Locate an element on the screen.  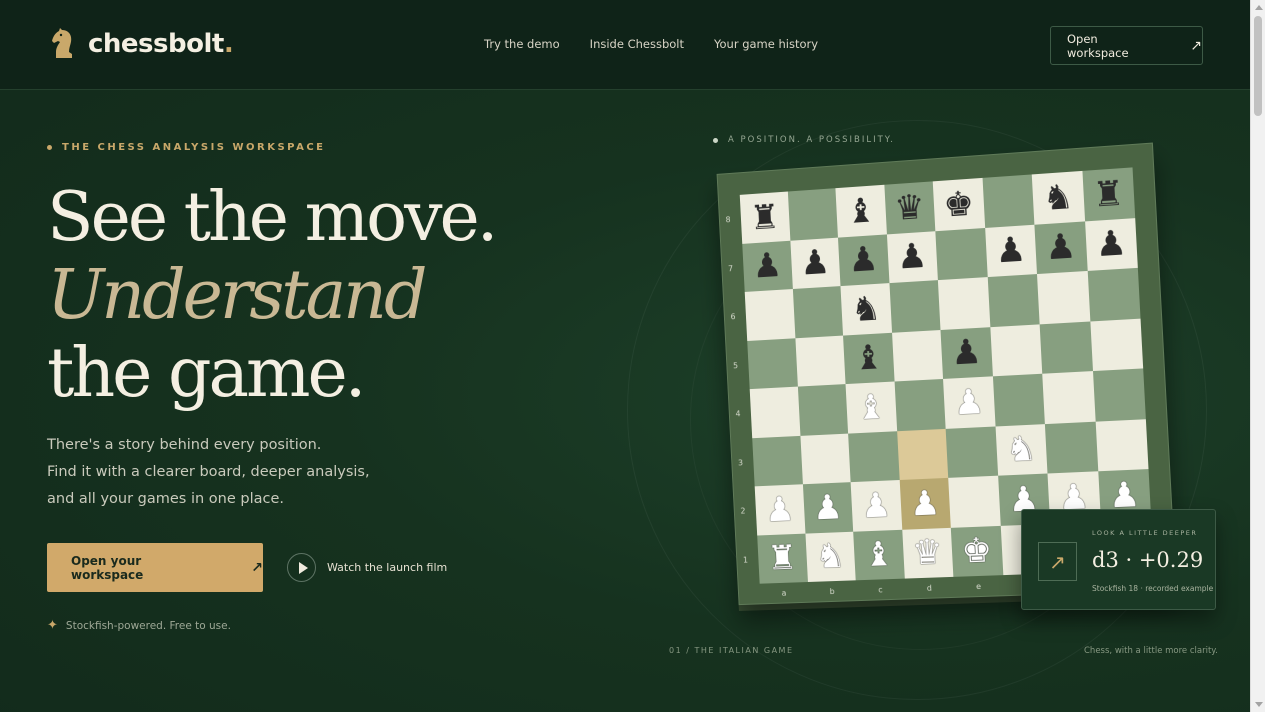
square-c5: ♝ is located at coordinates (869, 358).